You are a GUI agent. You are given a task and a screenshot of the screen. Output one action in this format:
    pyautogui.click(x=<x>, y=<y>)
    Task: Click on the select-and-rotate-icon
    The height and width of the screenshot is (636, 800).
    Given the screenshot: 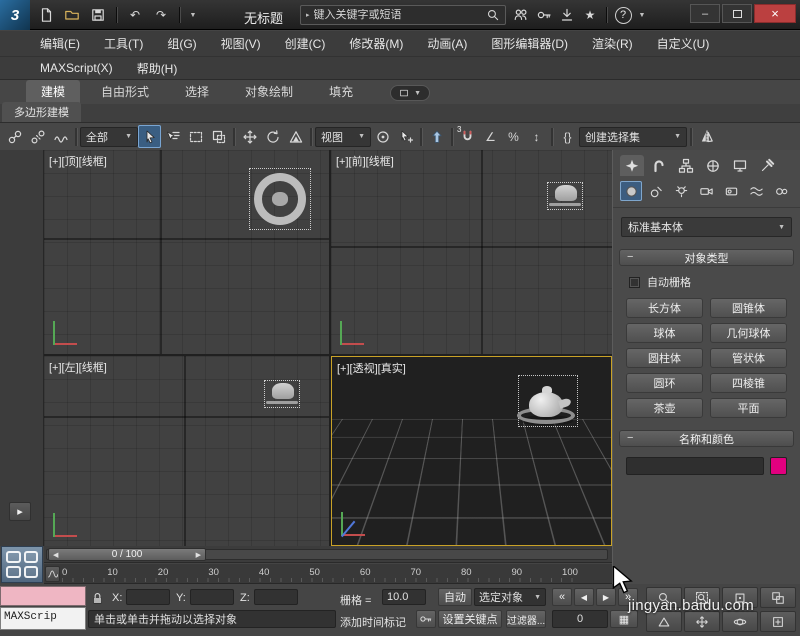 What is the action you would take?
    pyautogui.click(x=272, y=136)
    